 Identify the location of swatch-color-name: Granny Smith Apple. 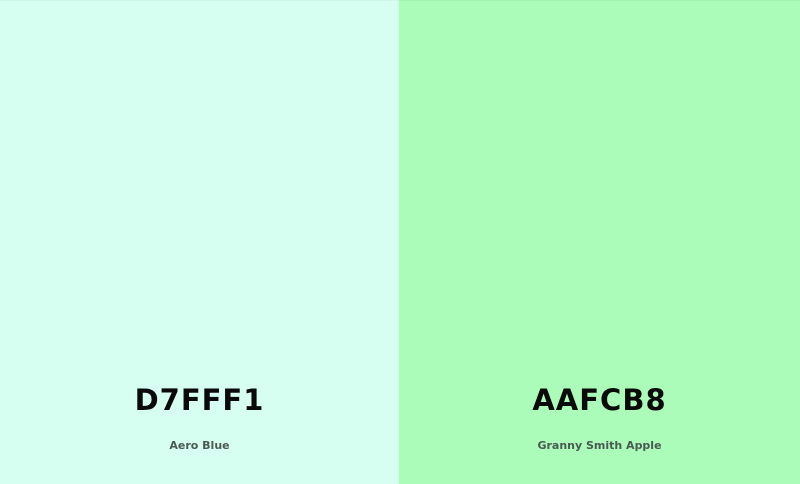
(599, 445).